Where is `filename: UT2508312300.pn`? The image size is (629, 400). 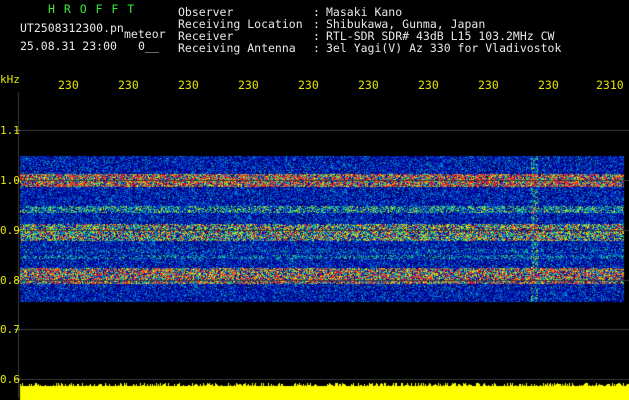
filename: UT2508312300.pn is located at coordinates (72, 28).